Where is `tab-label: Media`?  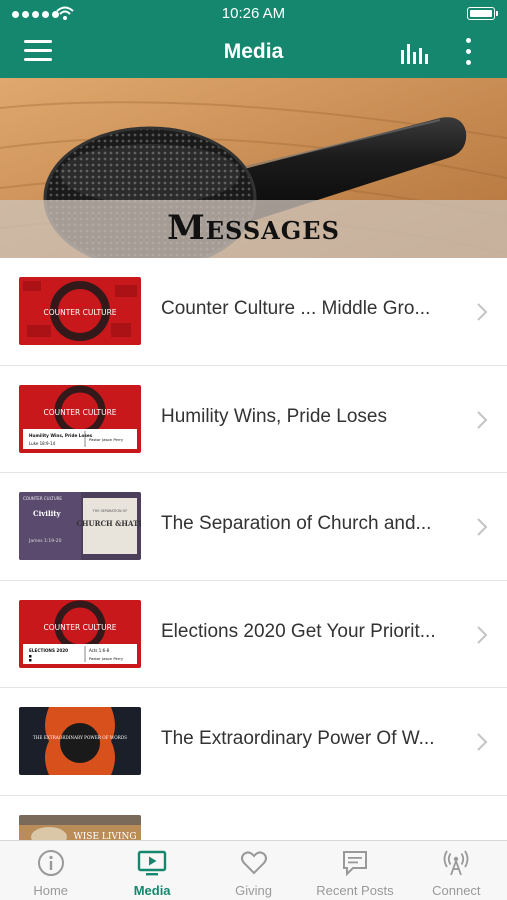
tab-label: Media is located at coordinates (152, 890).